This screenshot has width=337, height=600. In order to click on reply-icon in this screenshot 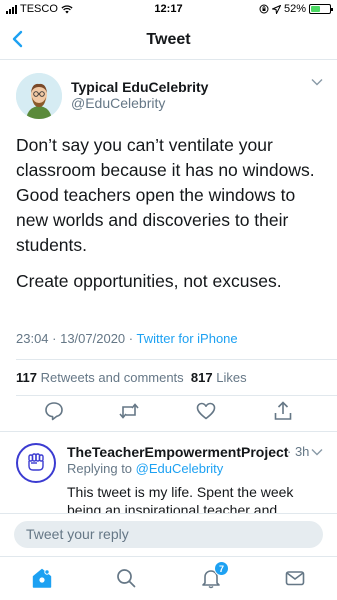, I will do `click(54, 411)`.